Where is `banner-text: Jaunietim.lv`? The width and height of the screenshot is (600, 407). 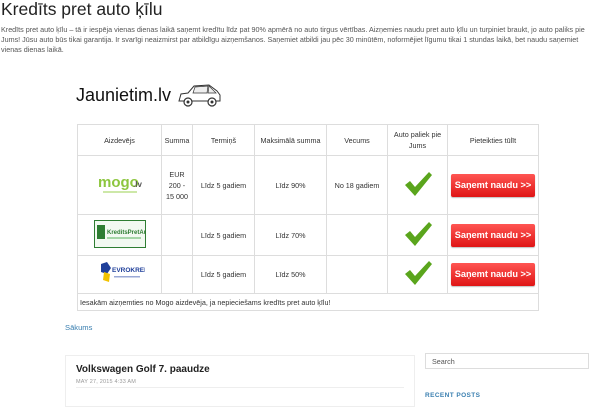
banner-text: Jaunietim.lv is located at coordinates (124, 95).